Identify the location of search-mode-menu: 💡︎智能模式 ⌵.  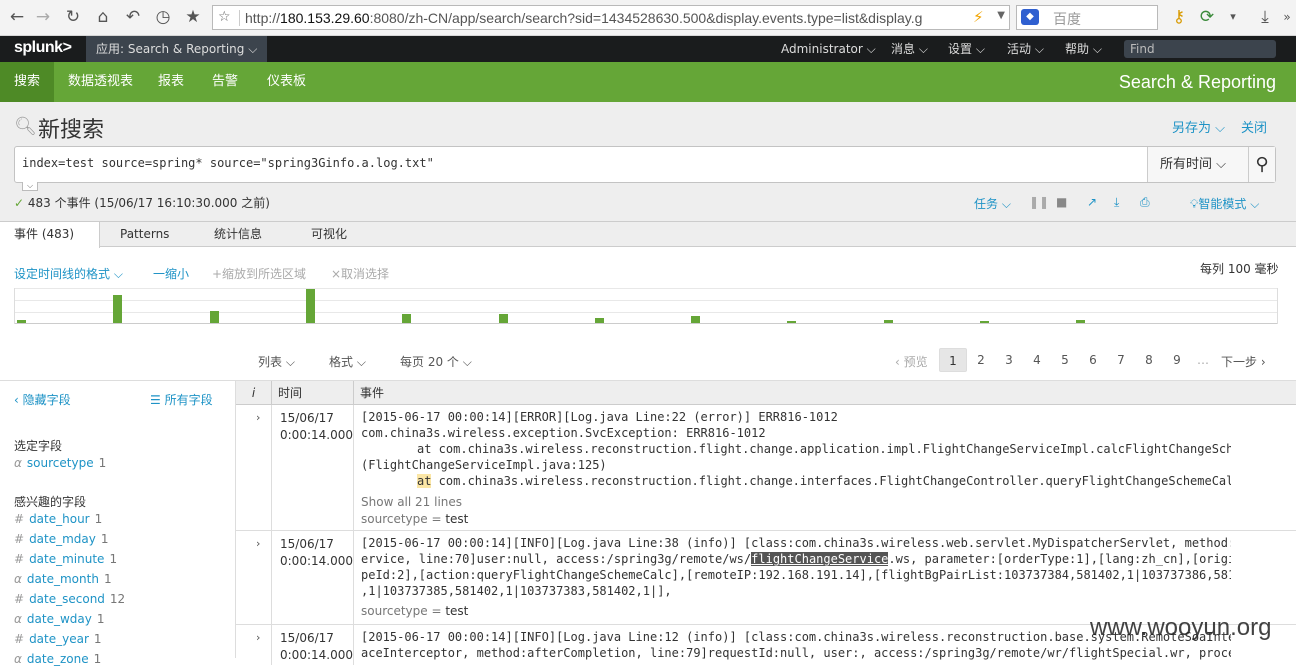
(1224, 203).